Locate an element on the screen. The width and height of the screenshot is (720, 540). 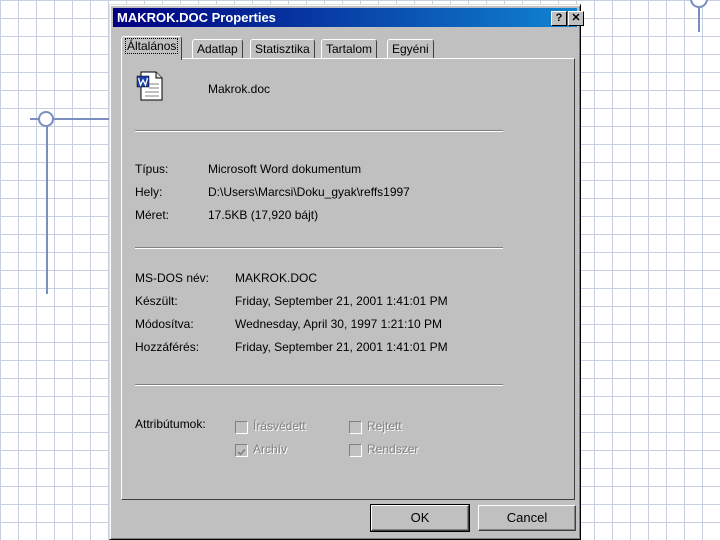
ok-button: OK is located at coordinates (420, 518).